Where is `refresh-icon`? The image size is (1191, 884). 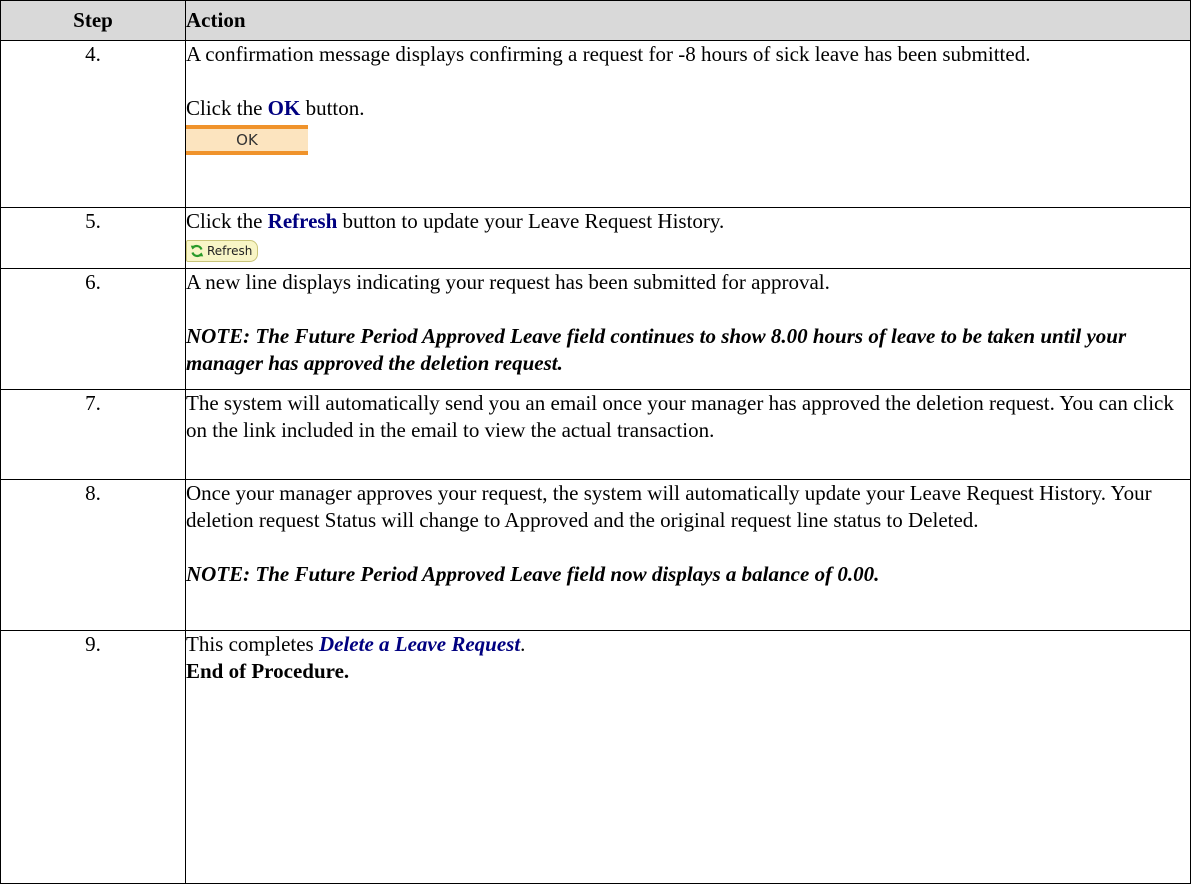
refresh-icon is located at coordinates (197, 251).